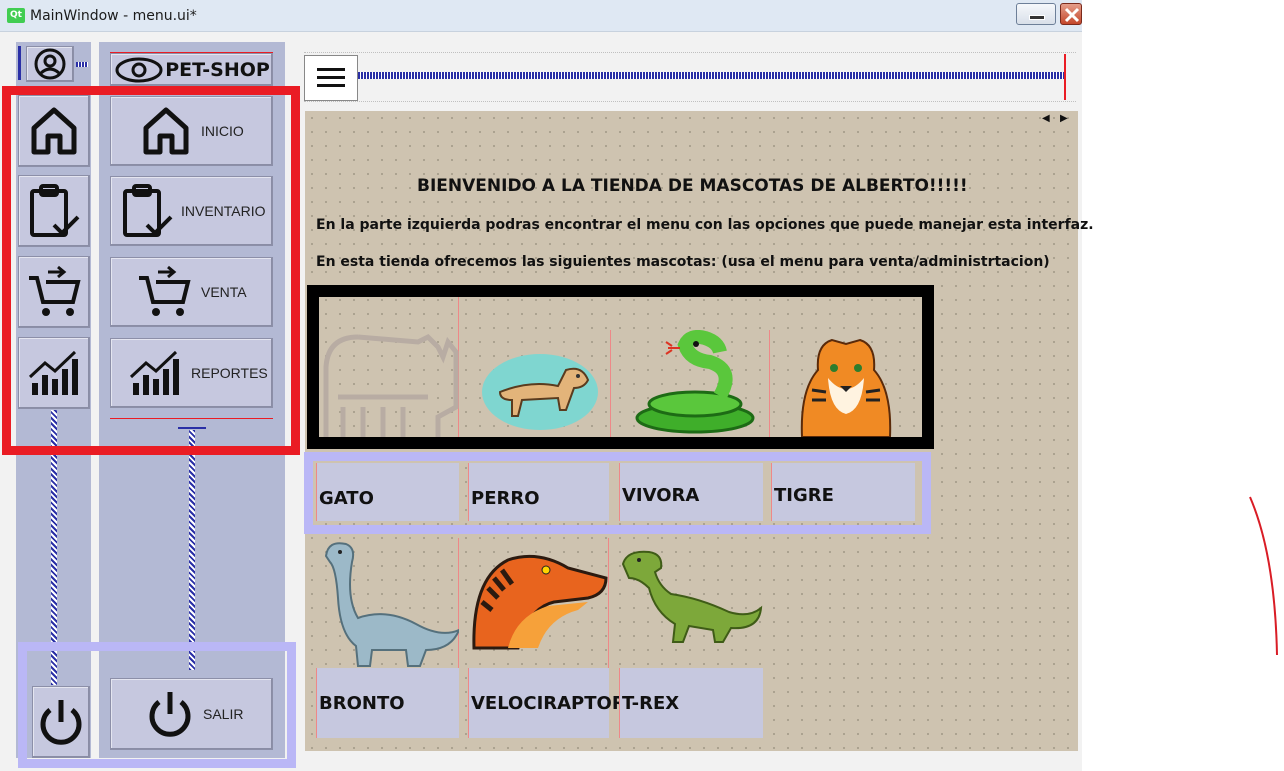  I want to click on user-circle-icon, so click(50, 64).